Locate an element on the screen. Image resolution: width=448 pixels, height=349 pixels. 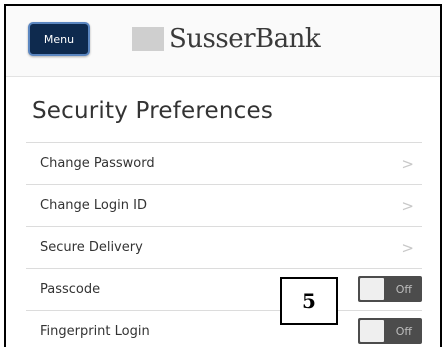
change-login-id-item: Change Login ID > is located at coordinates (224, 205).